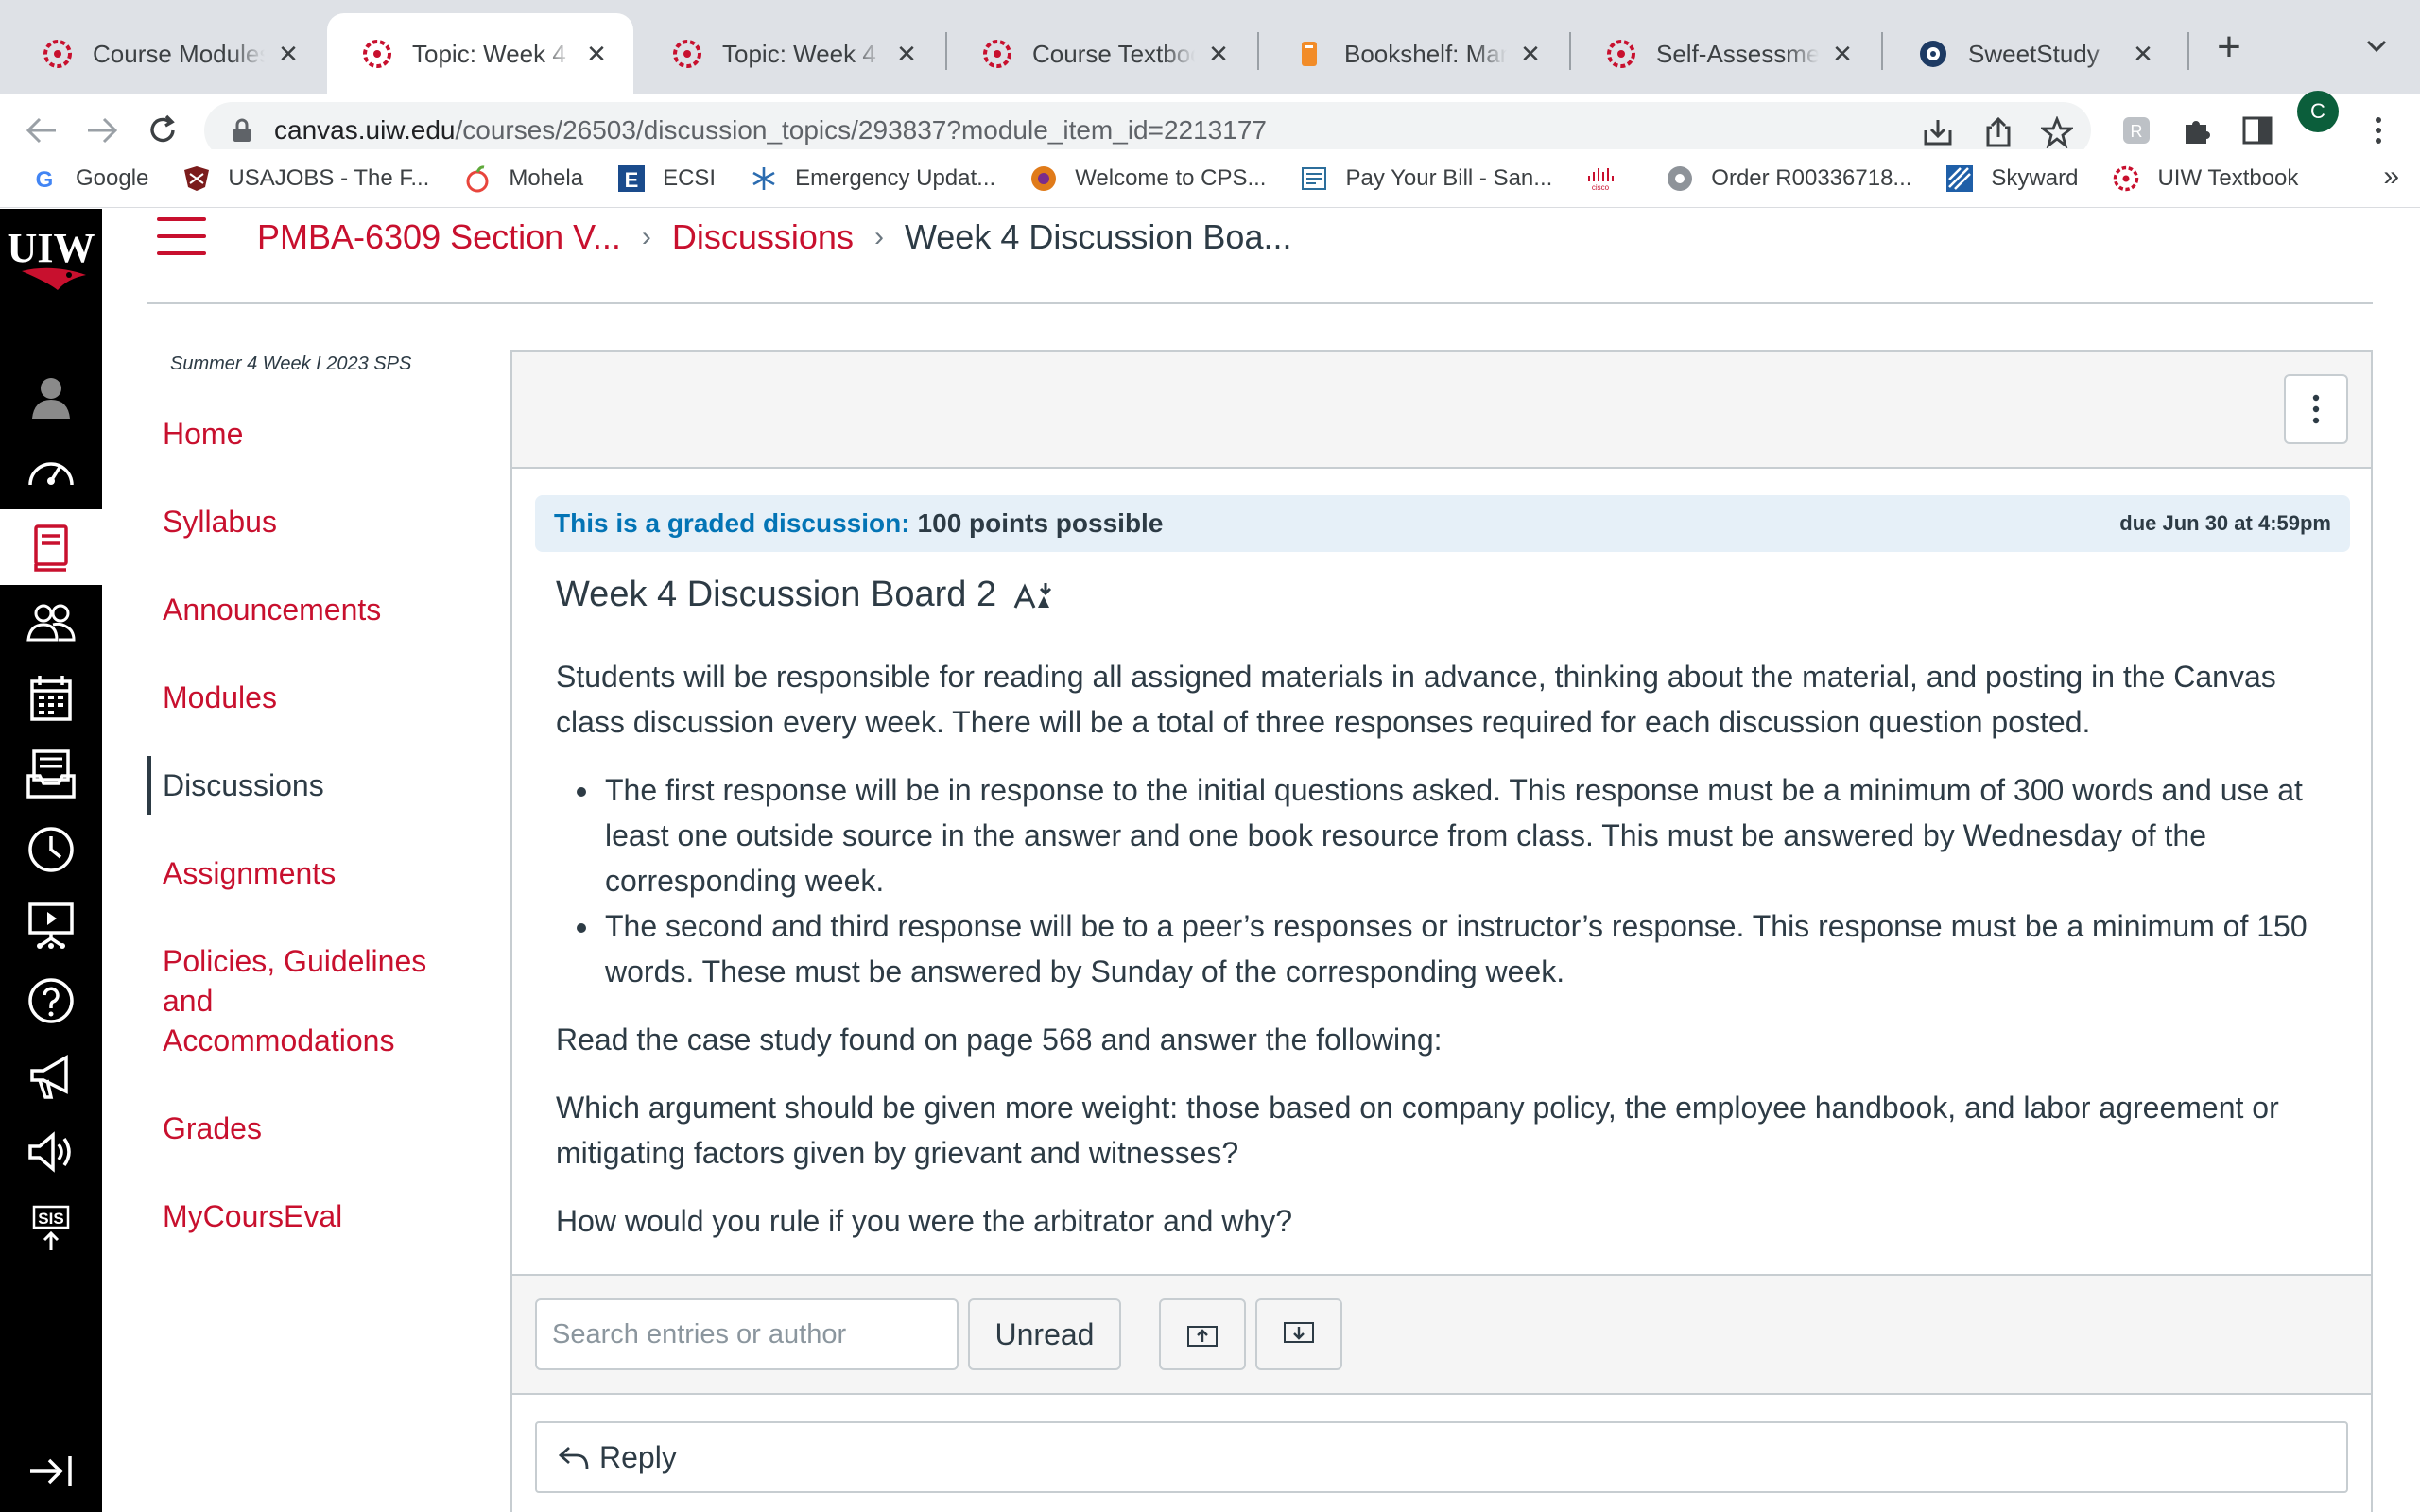 Image resolution: width=2420 pixels, height=1512 pixels. I want to click on browser-tab-active: Topic: Week 4 Dis ✕, so click(480, 53).